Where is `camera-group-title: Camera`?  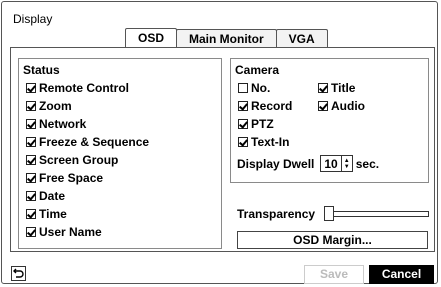
camera-group-title: Camera is located at coordinates (257, 70).